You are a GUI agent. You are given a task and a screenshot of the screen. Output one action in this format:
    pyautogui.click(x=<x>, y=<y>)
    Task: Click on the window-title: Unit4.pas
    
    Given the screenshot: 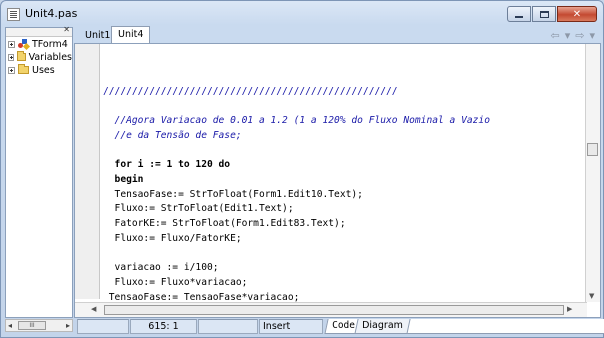 What is the action you would take?
    pyautogui.click(x=51, y=13)
    